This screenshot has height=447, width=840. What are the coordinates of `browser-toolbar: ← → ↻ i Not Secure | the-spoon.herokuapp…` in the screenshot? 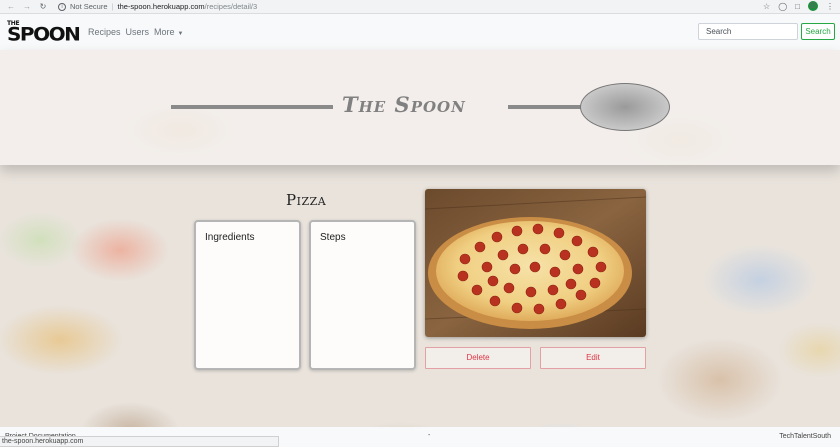 It's located at (420, 7).